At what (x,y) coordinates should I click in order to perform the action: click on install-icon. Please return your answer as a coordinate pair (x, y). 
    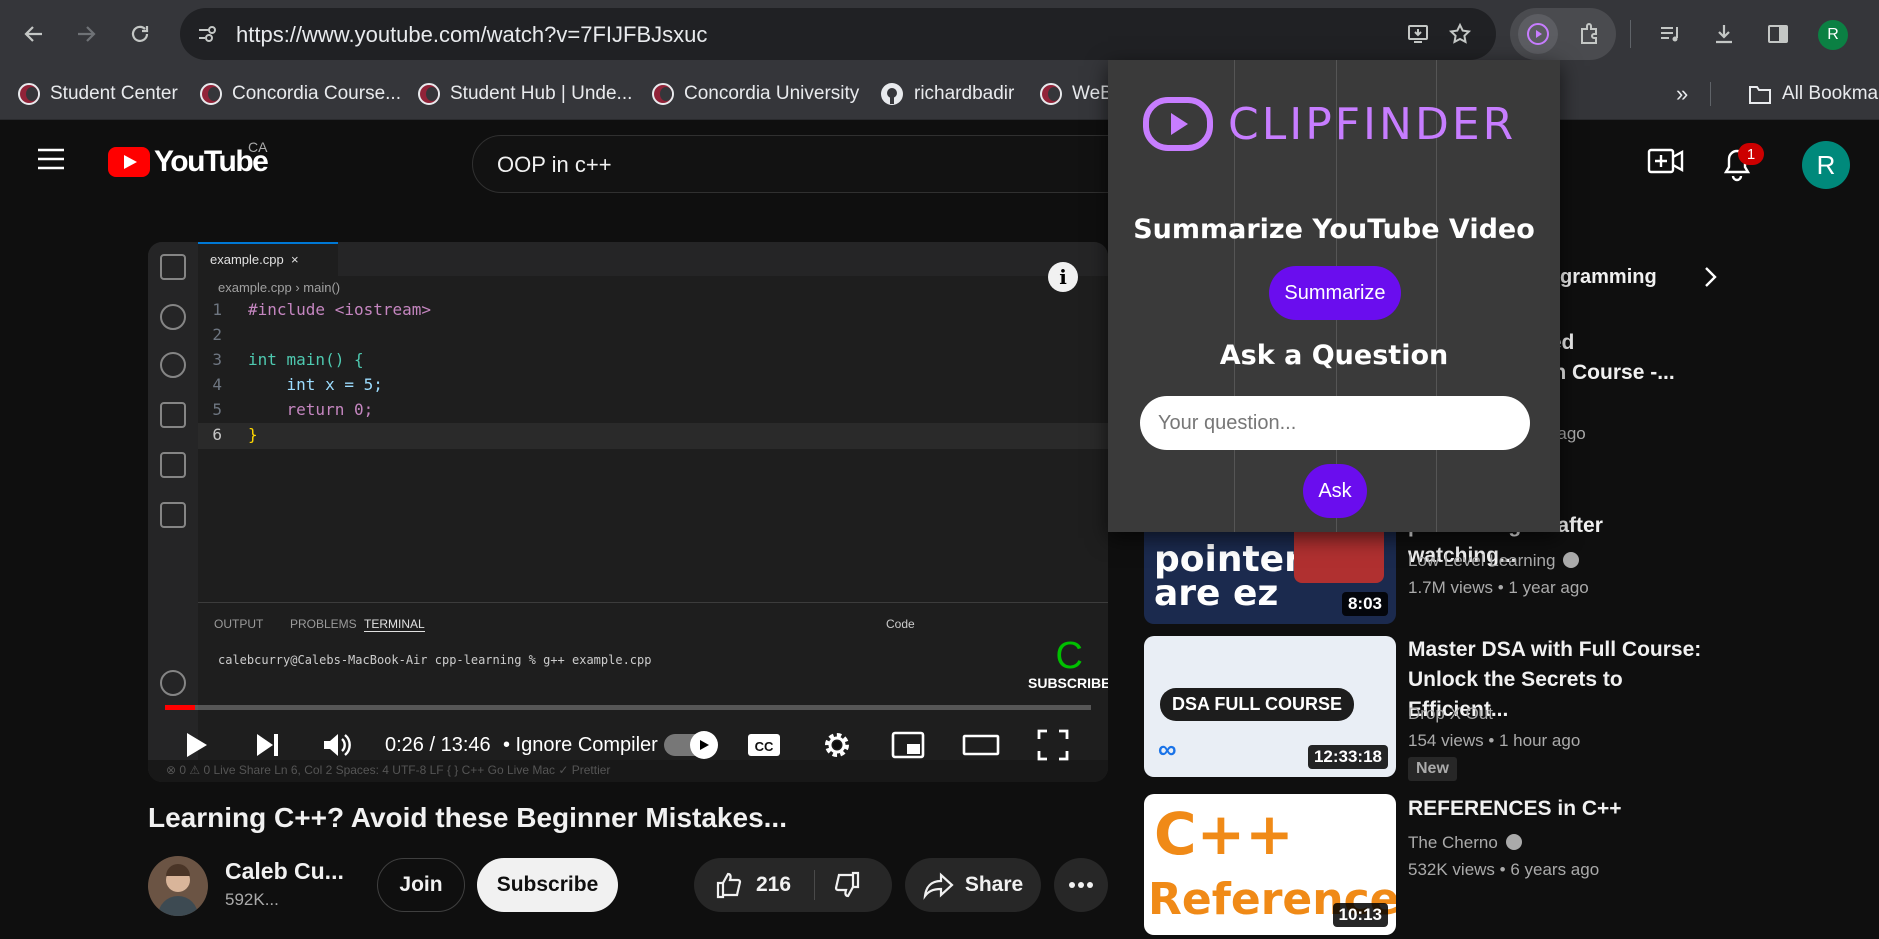
    Looking at the image, I should click on (1418, 34).